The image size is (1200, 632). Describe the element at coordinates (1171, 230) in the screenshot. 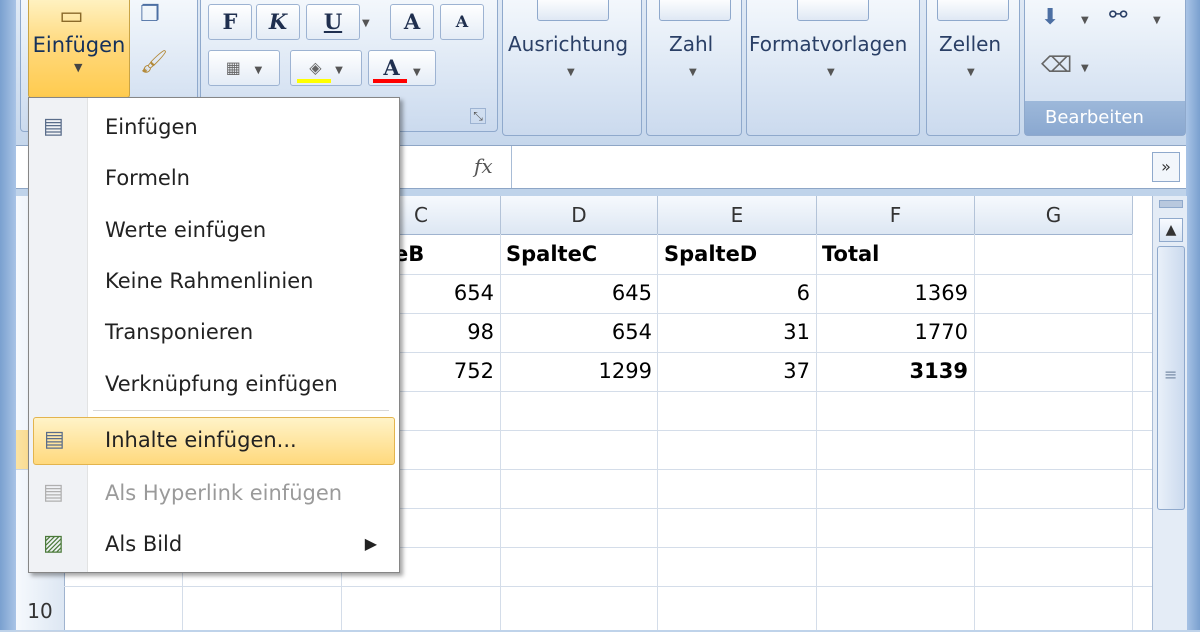

I see `scroll-up-icon: ▲` at that location.